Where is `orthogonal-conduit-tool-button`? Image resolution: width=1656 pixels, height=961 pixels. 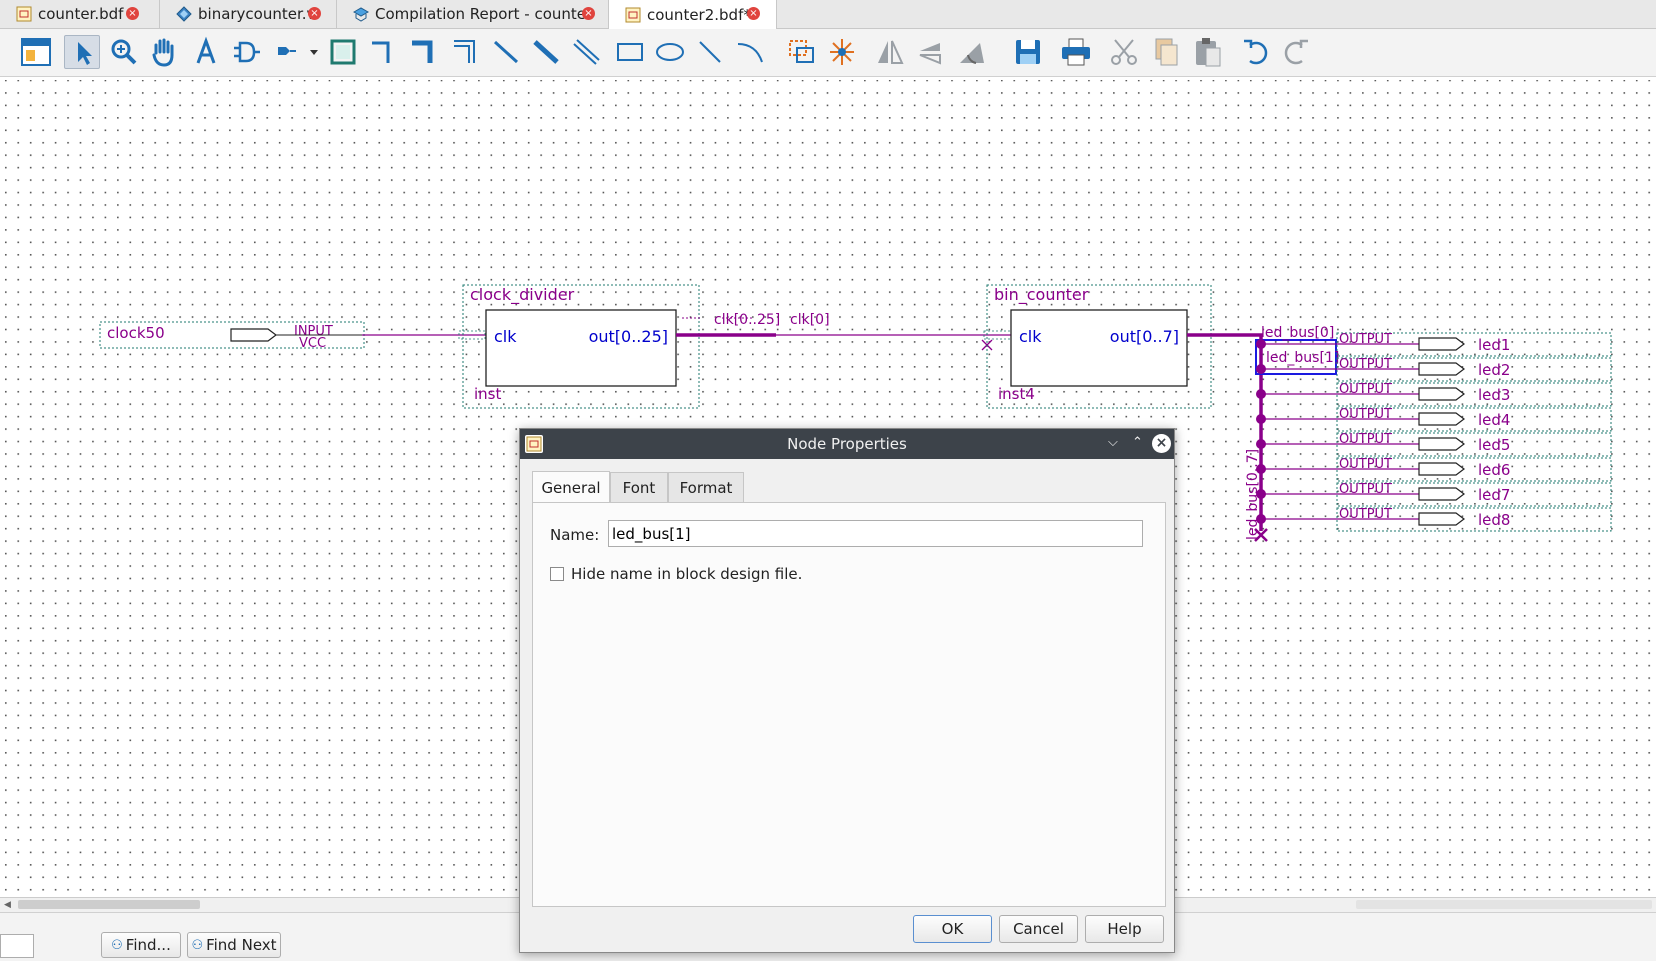
orthogonal-conduit-tool-button is located at coordinates (466, 52).